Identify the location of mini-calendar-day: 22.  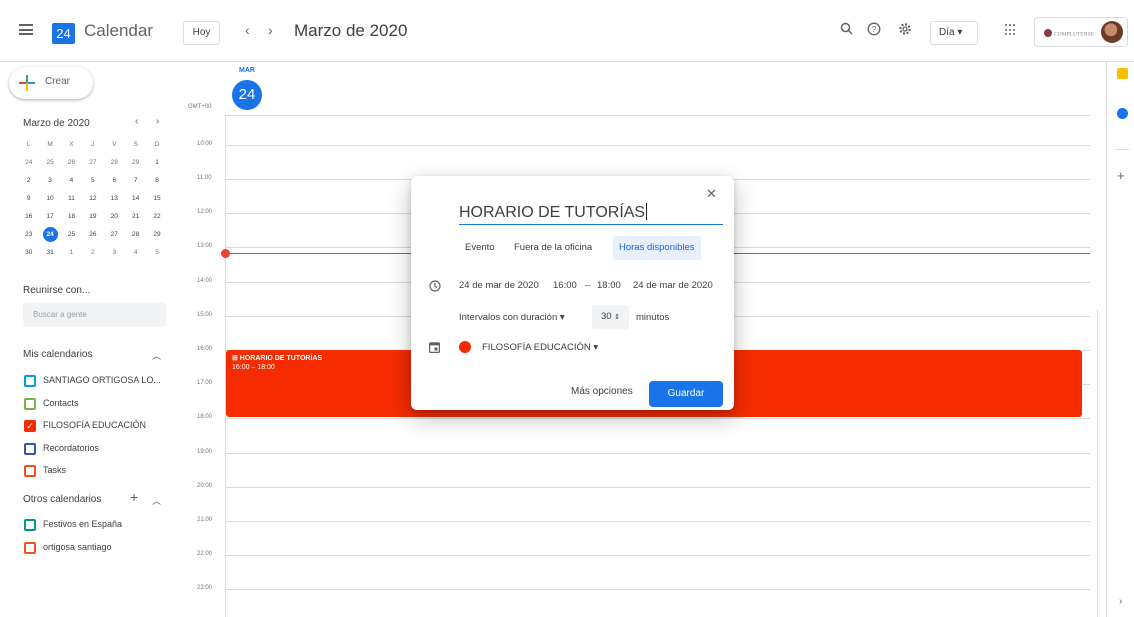
(156, 217).